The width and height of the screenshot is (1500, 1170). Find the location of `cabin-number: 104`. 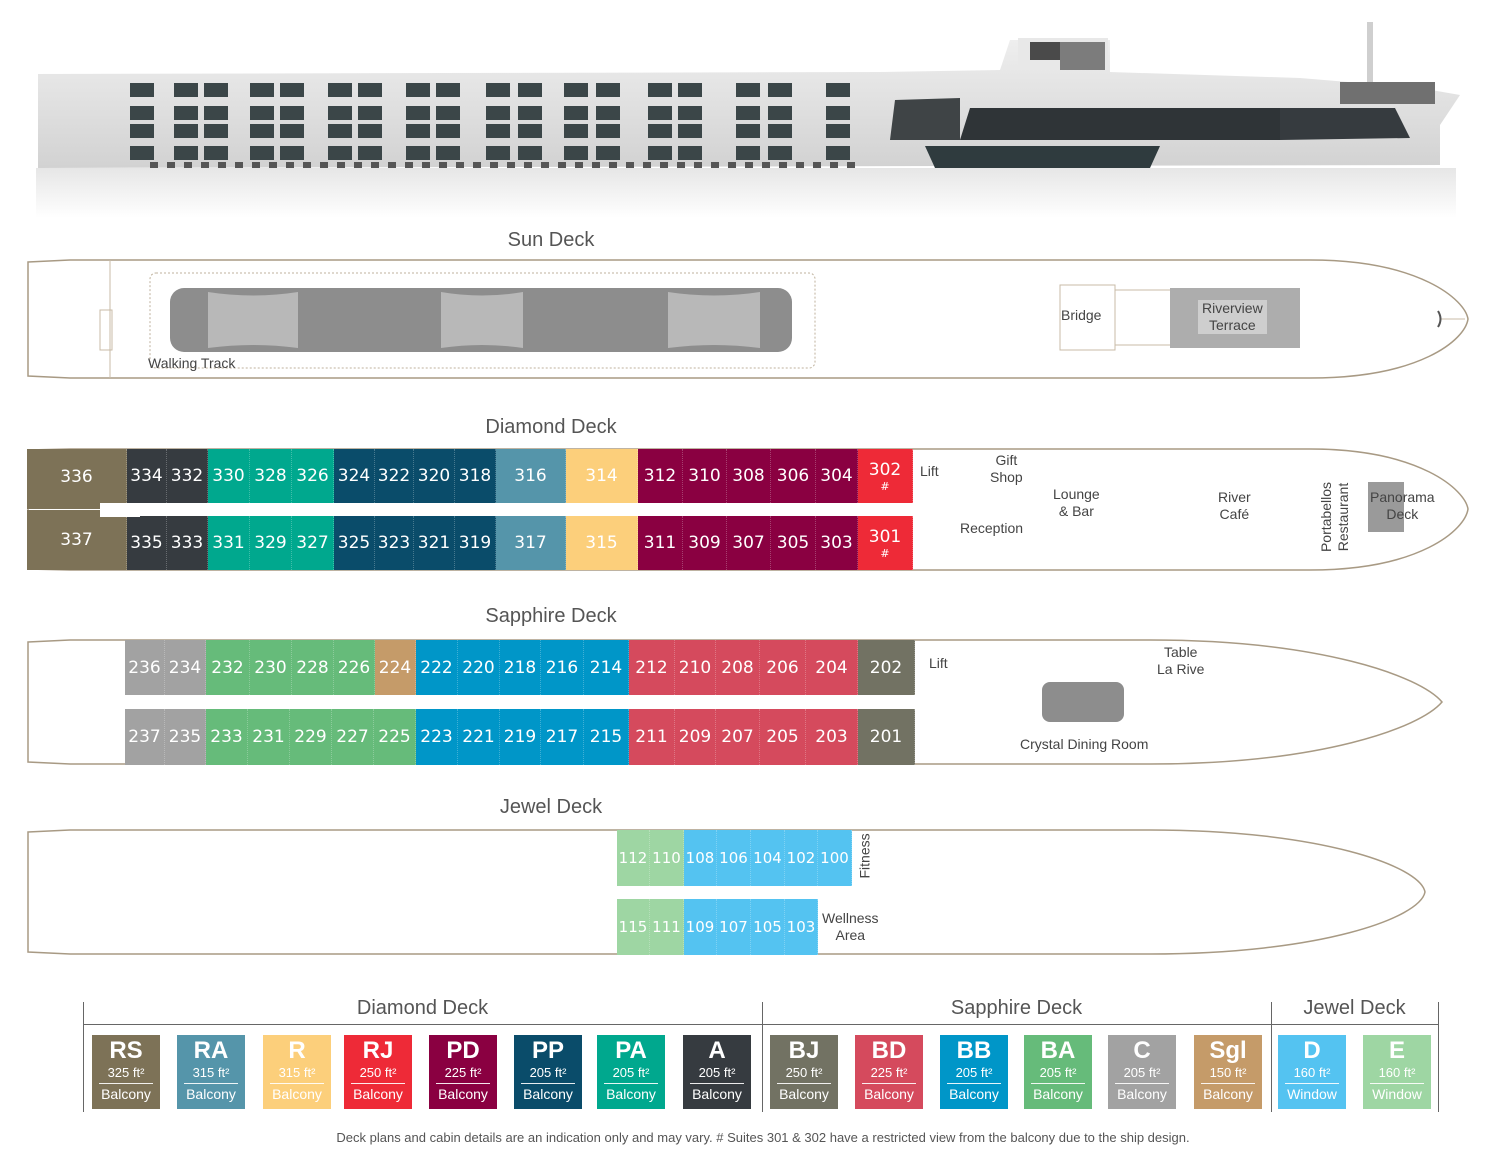

cabin-number: 104 is located at coordinates (767, 858).